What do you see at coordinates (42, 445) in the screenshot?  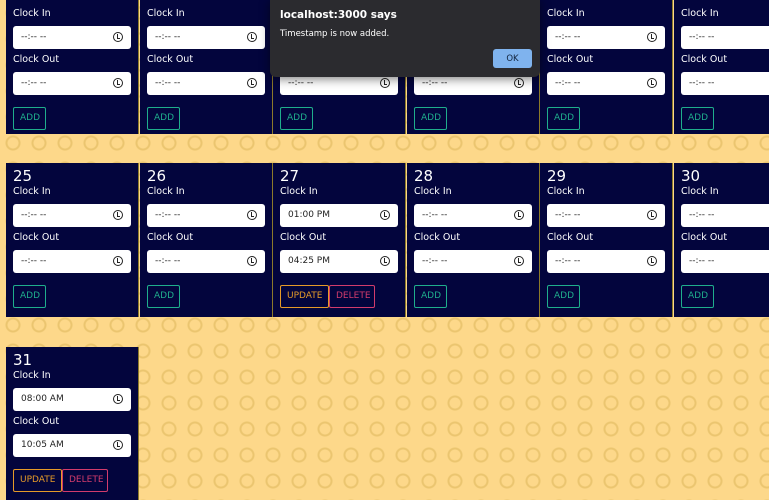 I see `clock-out-value: 10:05 AM` at bounding box center [42, 445].